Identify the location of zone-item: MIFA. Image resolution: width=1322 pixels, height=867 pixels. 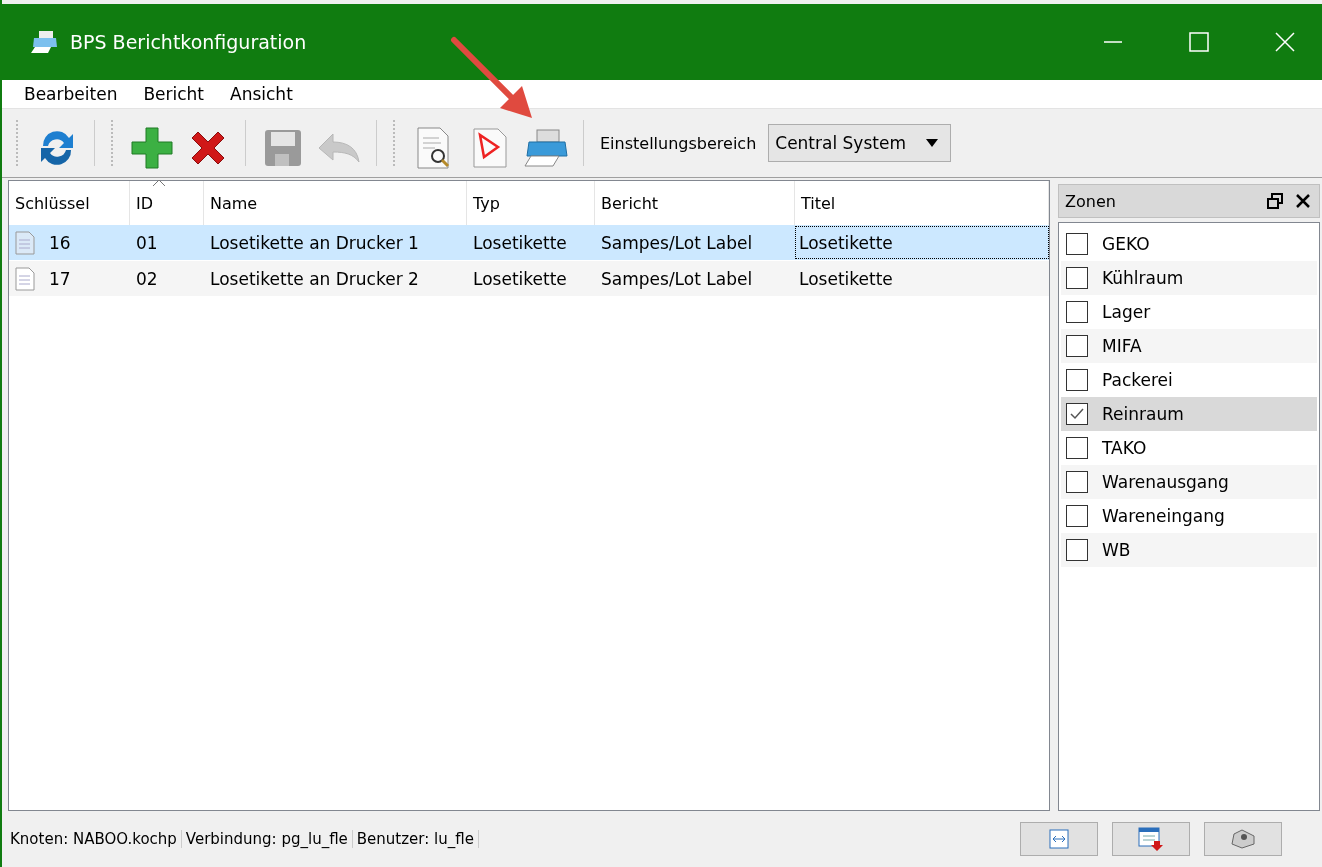
(1189, 346).